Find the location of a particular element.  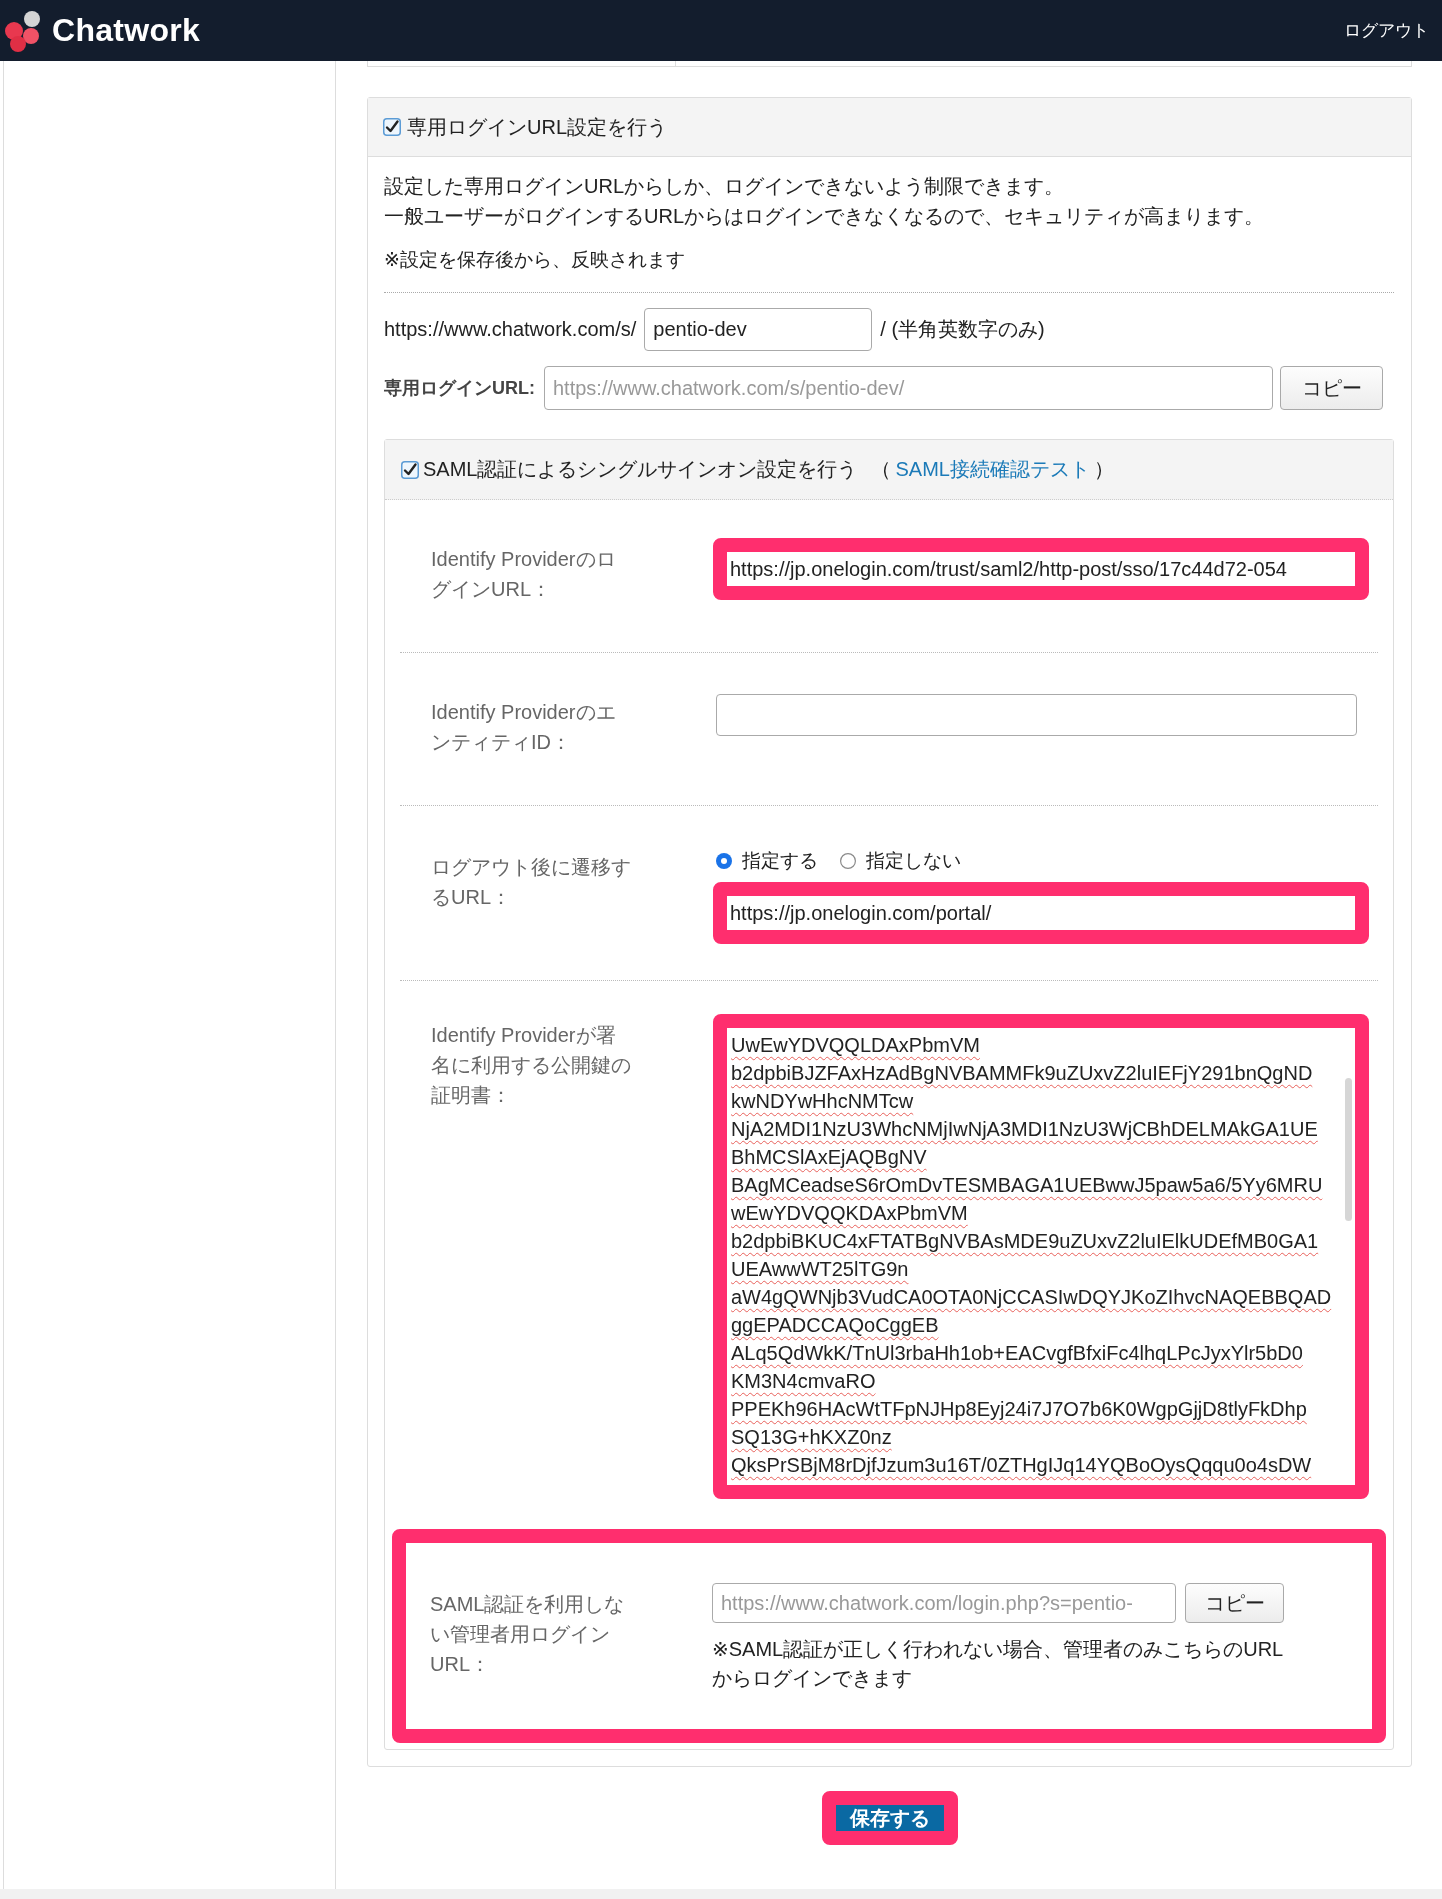

test-link: SAML接続確認テスト is located at coordinates (992, 469).